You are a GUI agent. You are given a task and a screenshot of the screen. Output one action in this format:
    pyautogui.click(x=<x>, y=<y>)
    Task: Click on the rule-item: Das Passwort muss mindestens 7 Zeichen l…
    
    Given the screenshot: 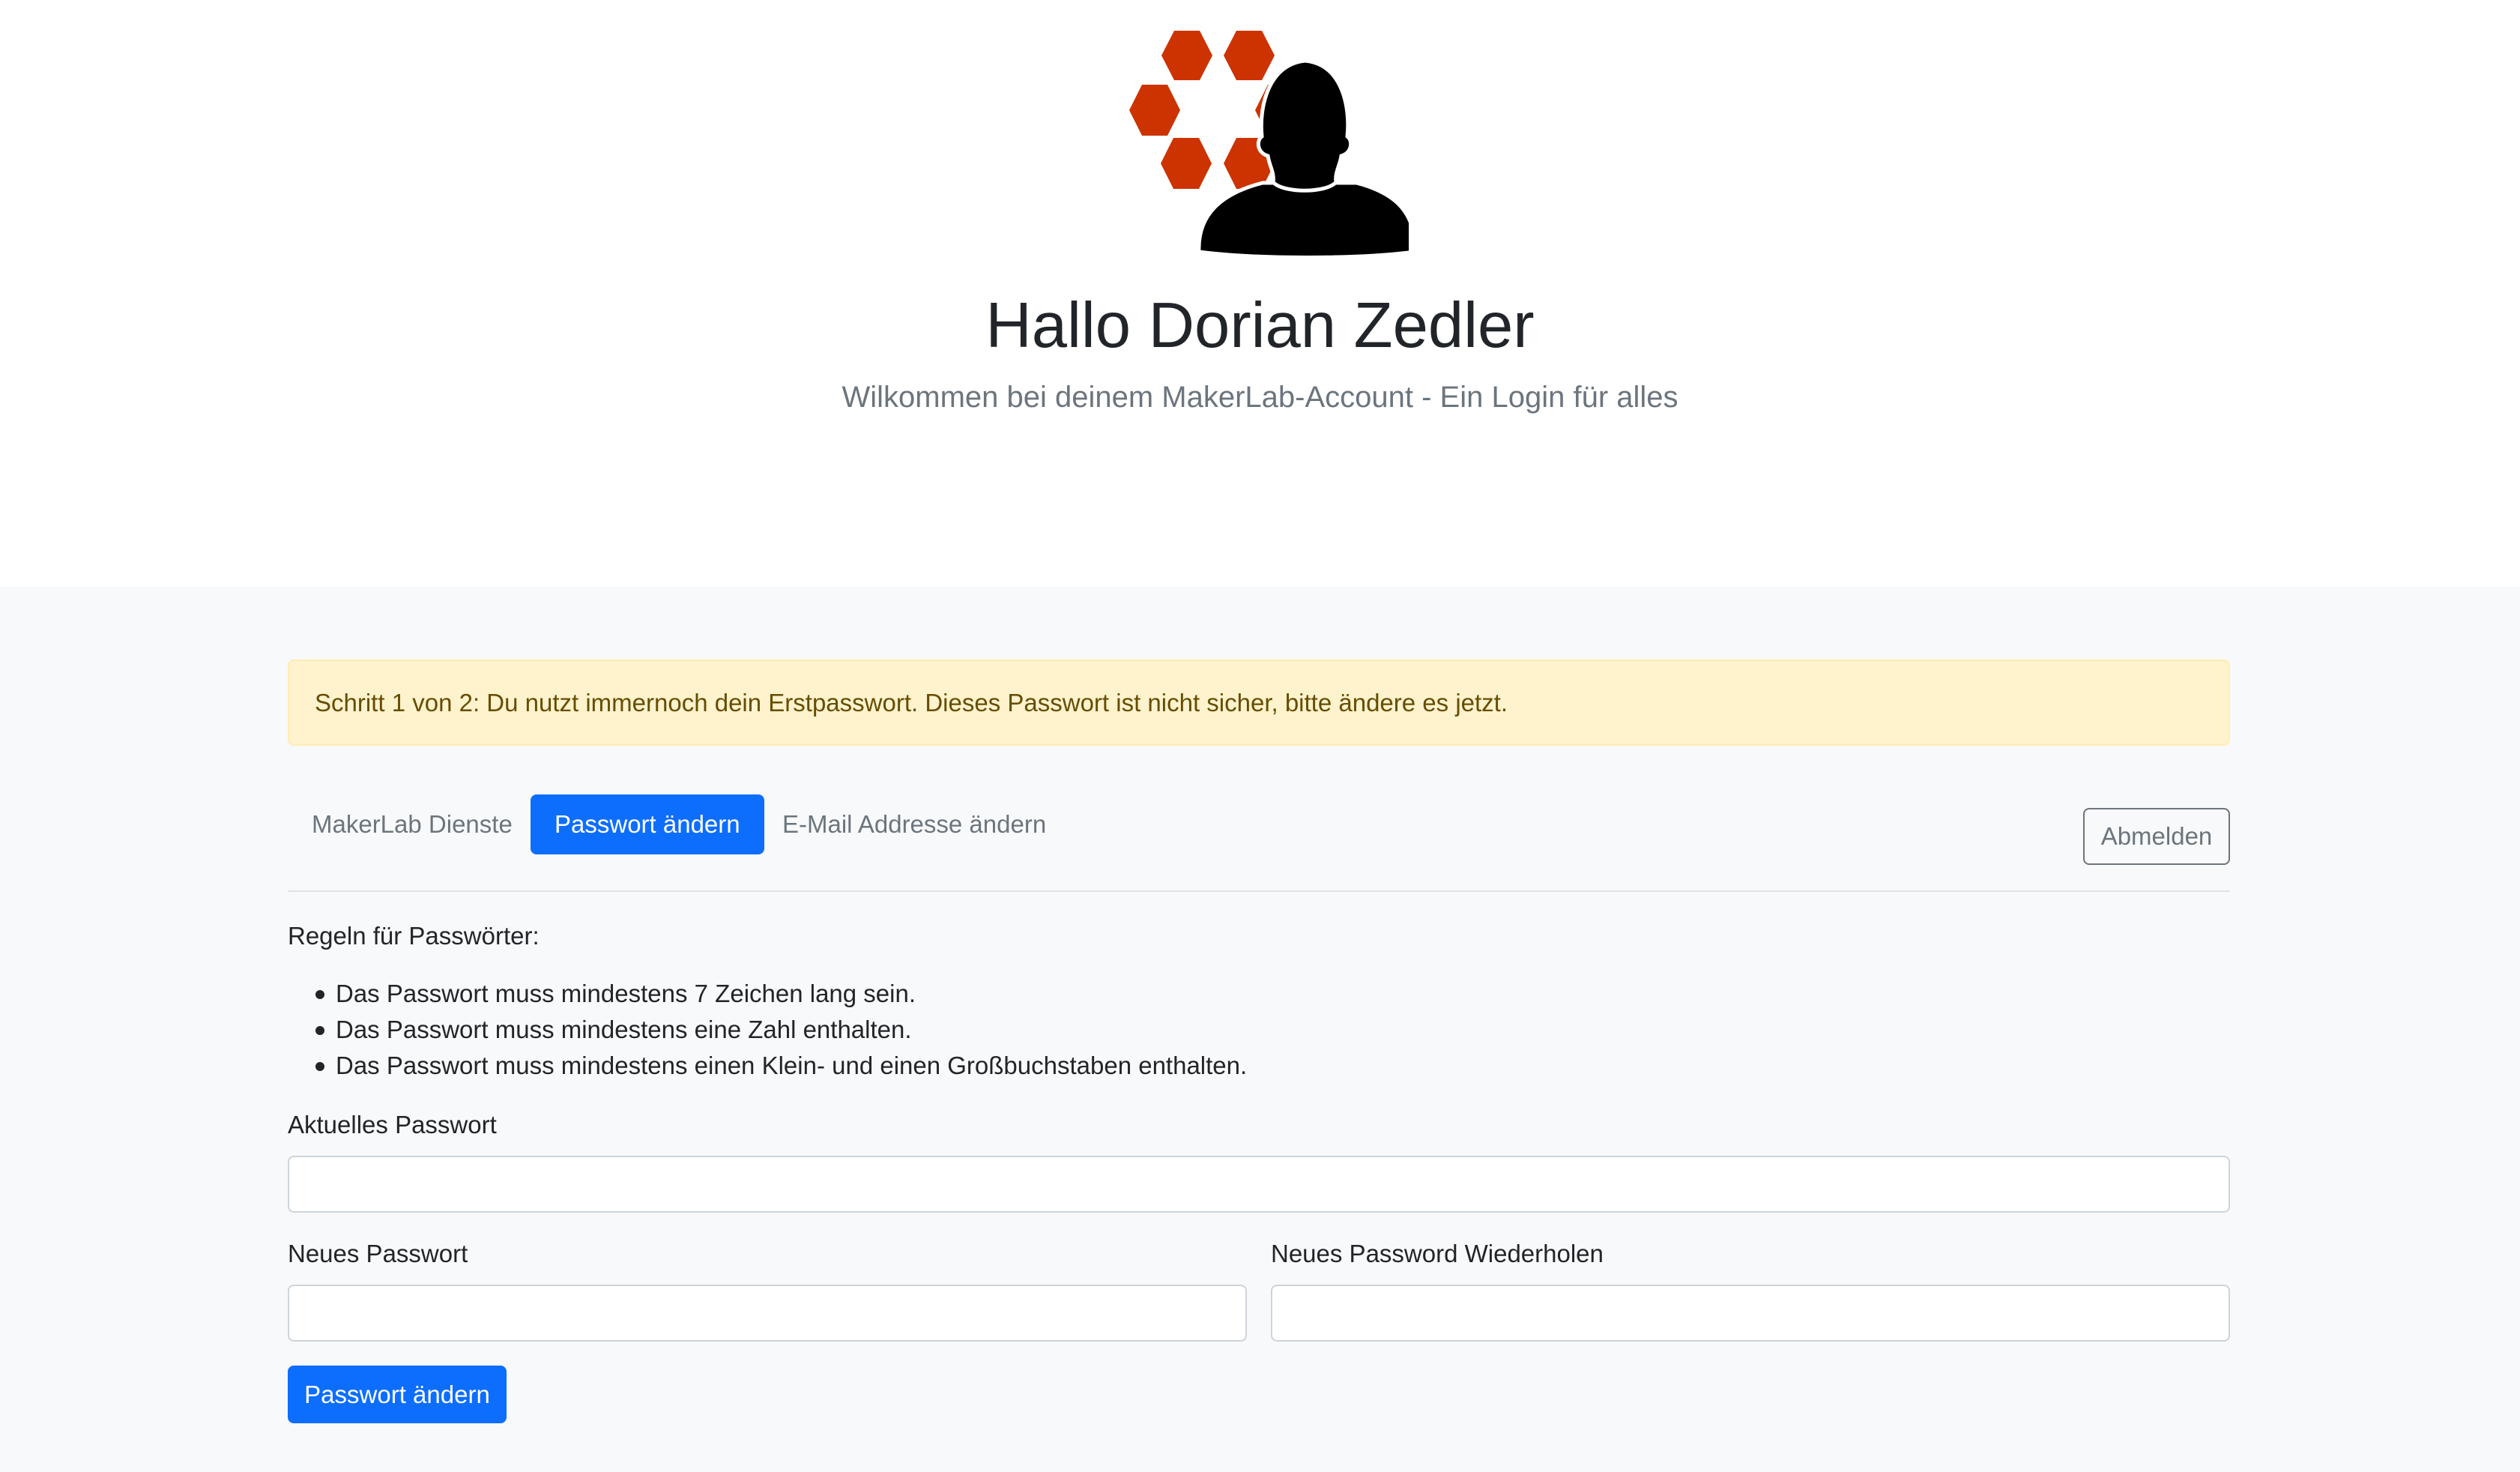 What is the action you would take?
    pyautogui.click(x=768, y=994)
    